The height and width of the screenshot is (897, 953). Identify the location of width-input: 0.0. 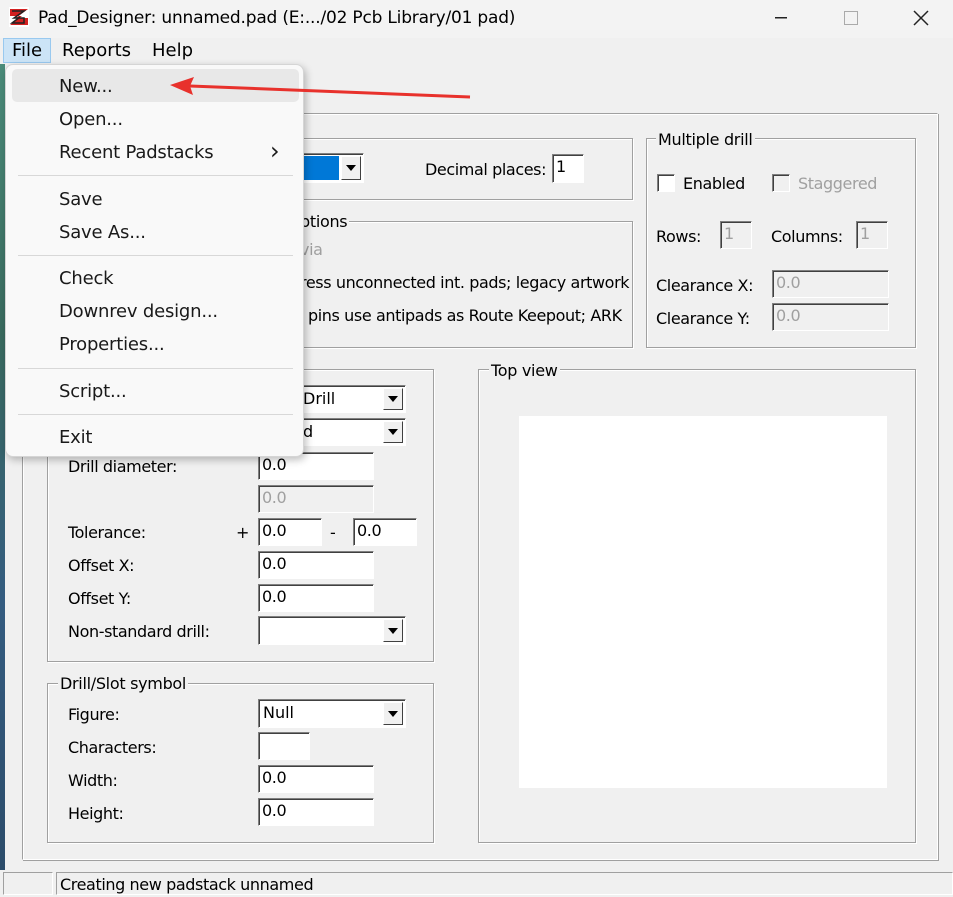
(316, 779).